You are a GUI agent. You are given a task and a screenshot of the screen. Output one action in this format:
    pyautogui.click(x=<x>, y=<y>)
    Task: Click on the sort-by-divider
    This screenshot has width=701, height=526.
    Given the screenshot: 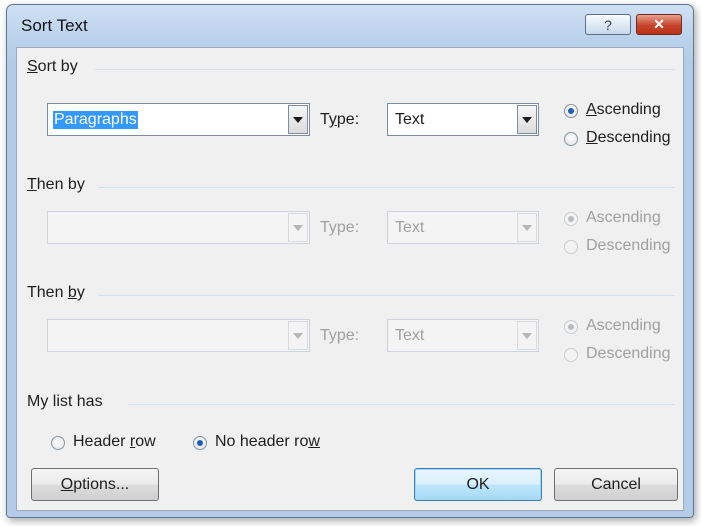 What is the action you would take?
    pyautogui.click(x=385, y=69)
    